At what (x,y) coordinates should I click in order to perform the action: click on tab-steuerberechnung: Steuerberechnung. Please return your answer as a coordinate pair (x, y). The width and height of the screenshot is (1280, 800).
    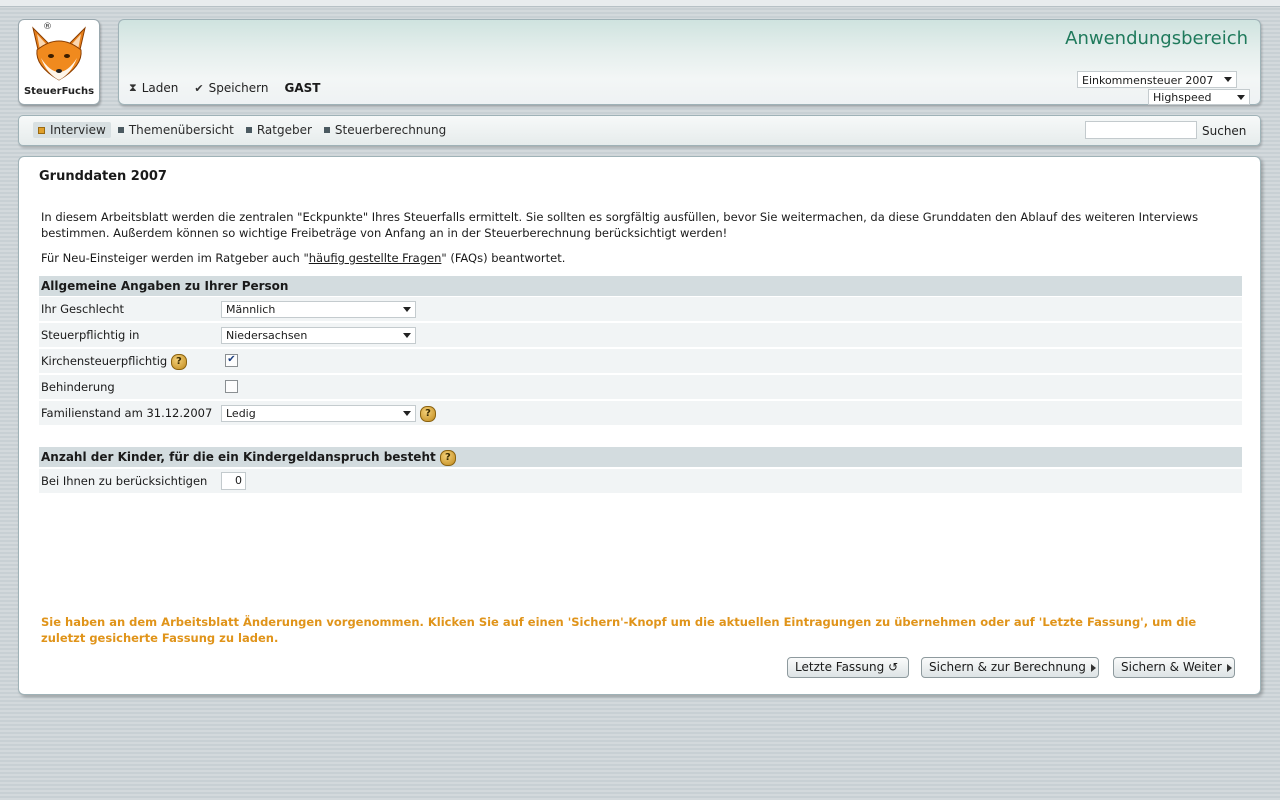
    Looking at the image, I should click on (385, 130).